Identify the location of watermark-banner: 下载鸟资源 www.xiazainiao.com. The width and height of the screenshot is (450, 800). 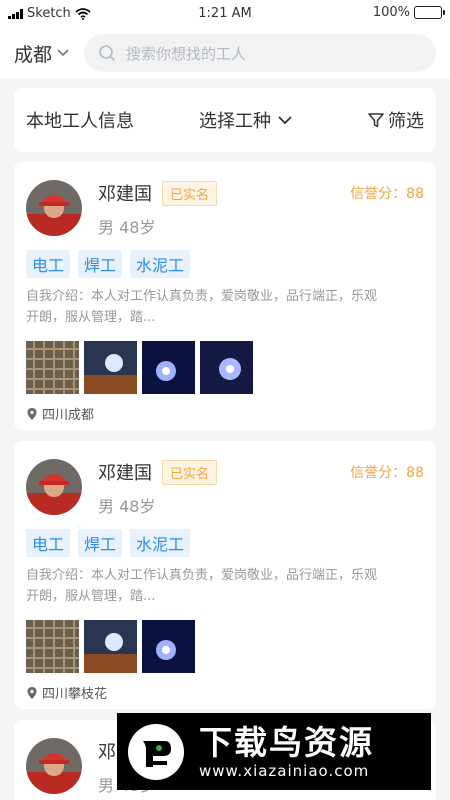
(274, 751).